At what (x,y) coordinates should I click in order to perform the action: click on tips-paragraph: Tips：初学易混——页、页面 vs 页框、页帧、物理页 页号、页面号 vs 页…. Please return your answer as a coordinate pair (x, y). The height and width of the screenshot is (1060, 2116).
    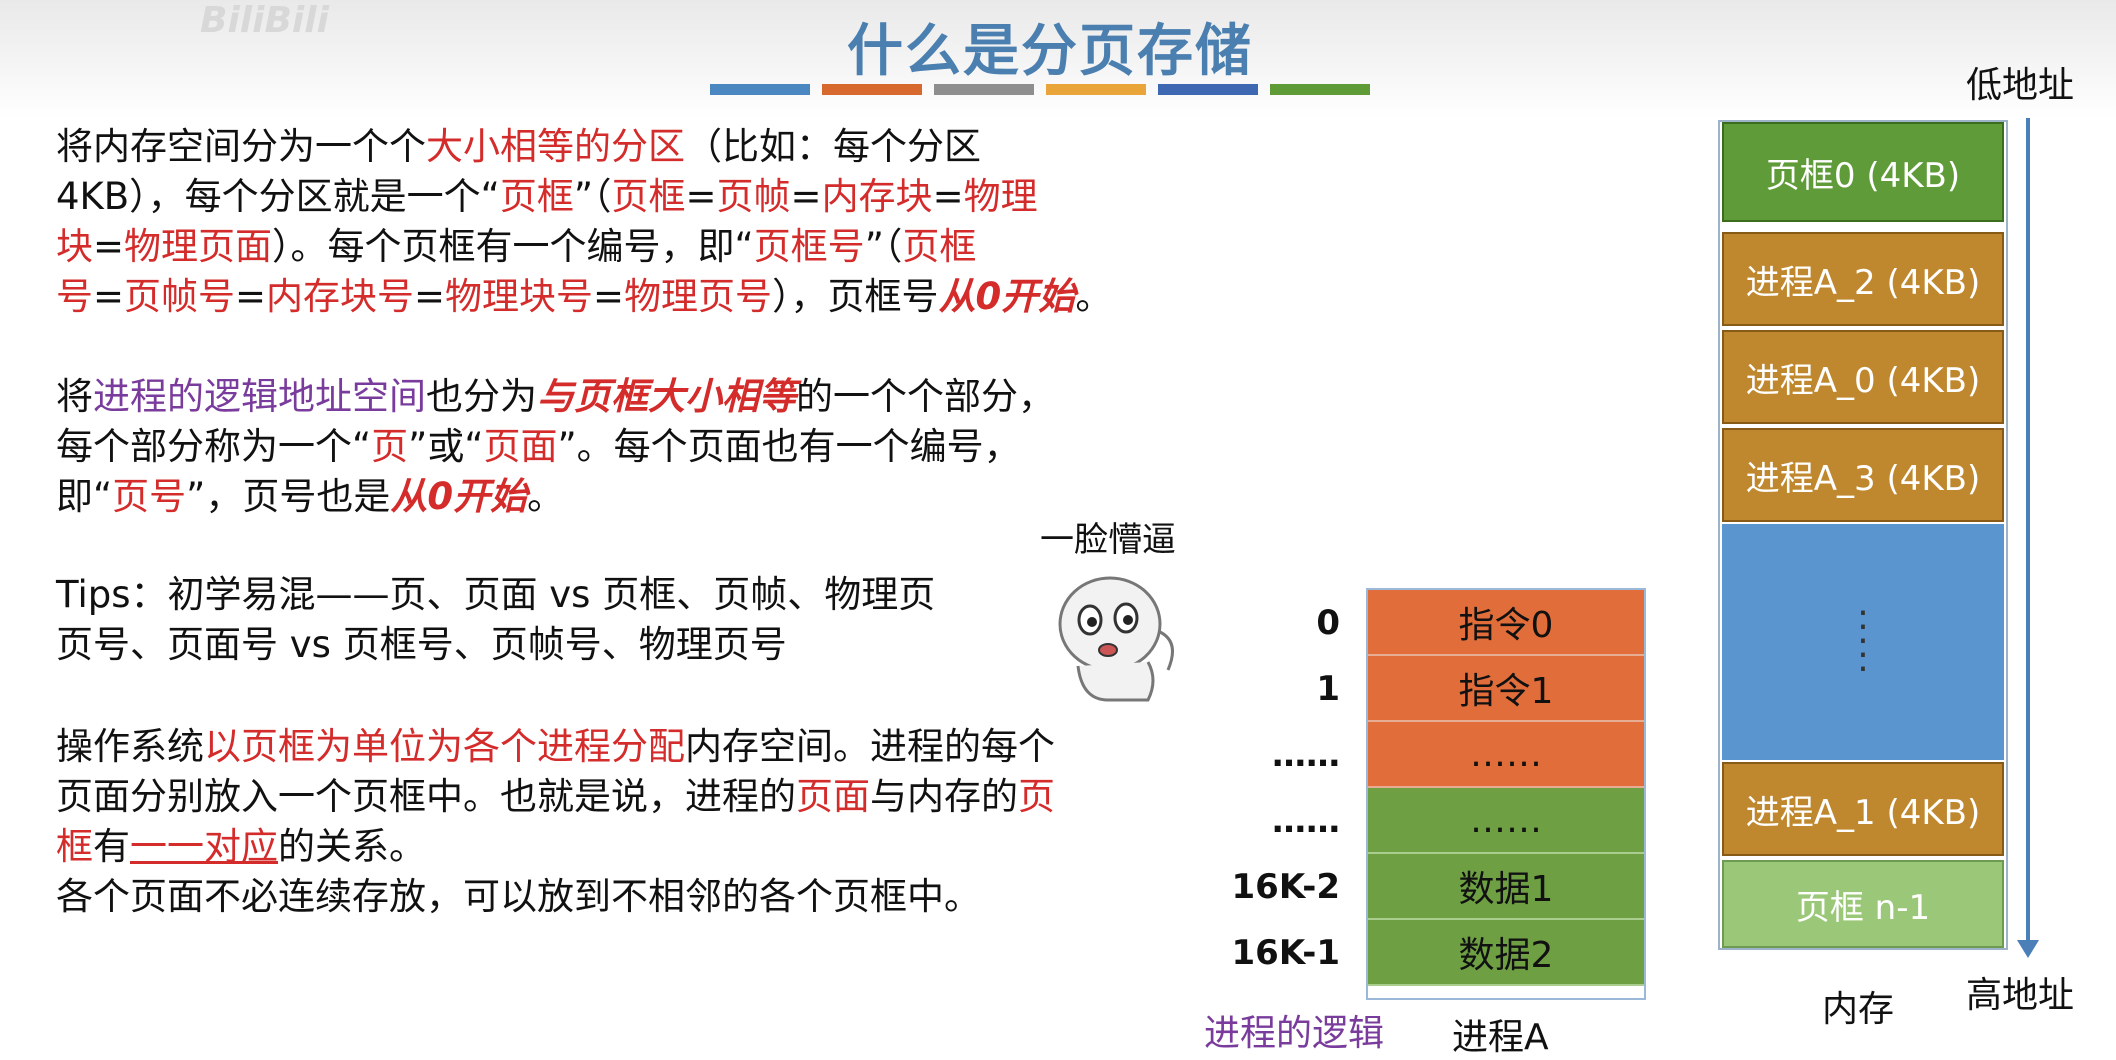
    Looking at the image, I should click on (495, 620).